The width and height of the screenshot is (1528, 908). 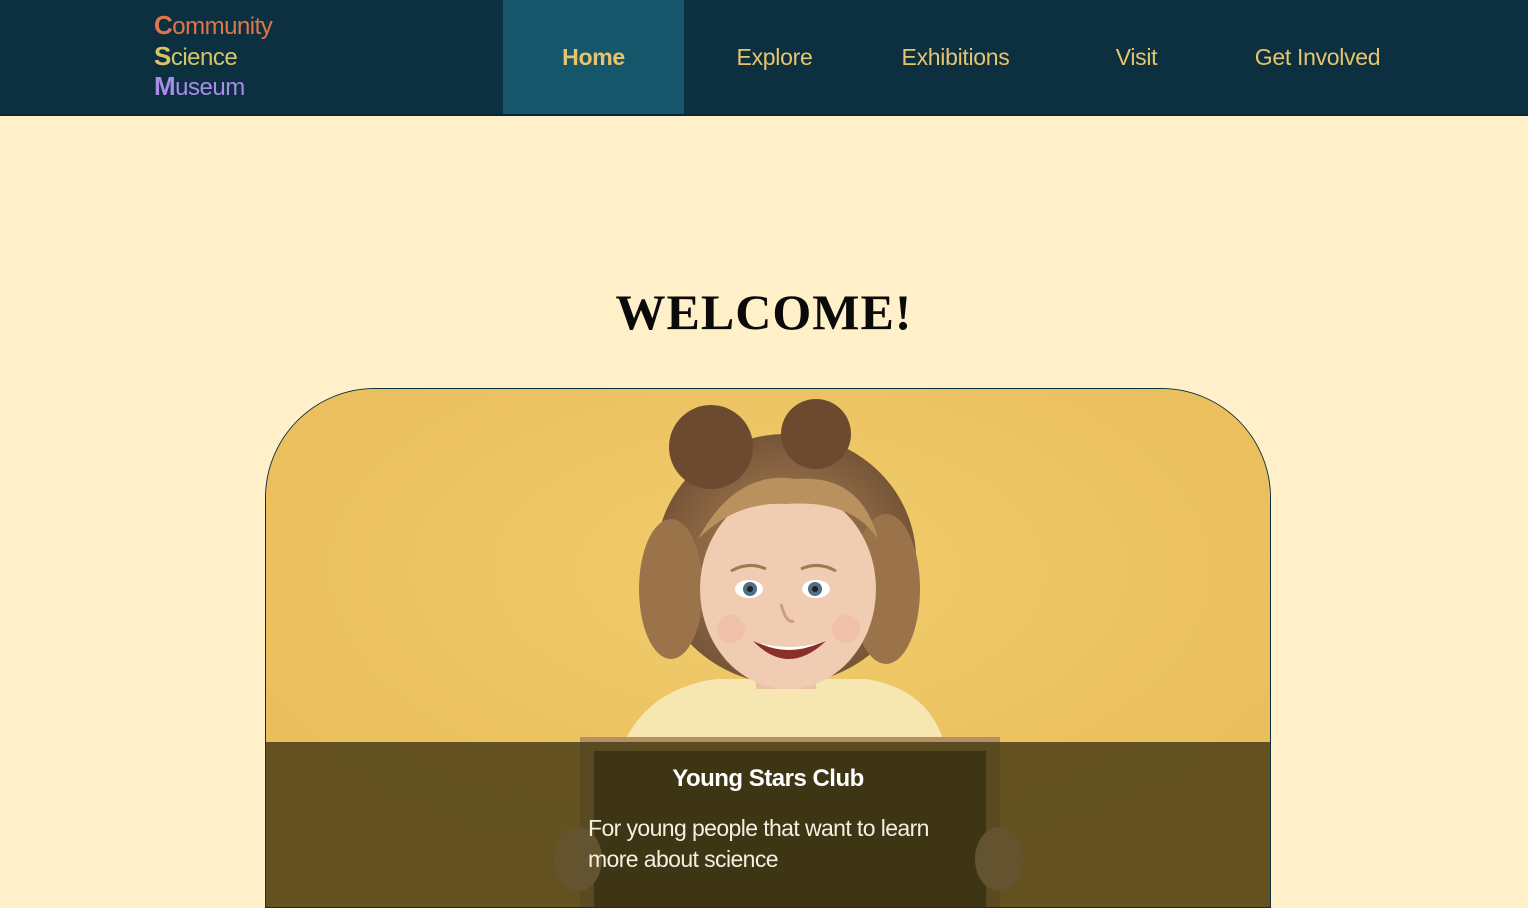 I want to click on site-logo: Community Science Museum, so click(x=213, y=56).